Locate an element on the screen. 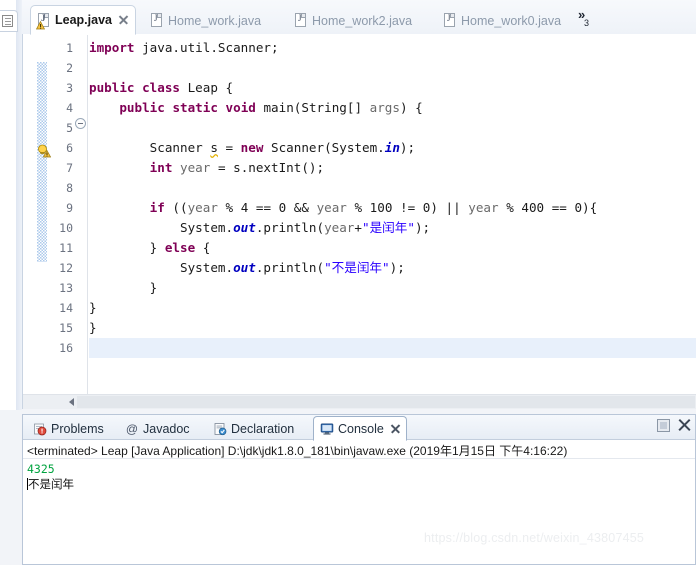 The image size is (696, 565). code-line: Scanner s = new Scanner(System.in); is located at coordinates (392, 148).